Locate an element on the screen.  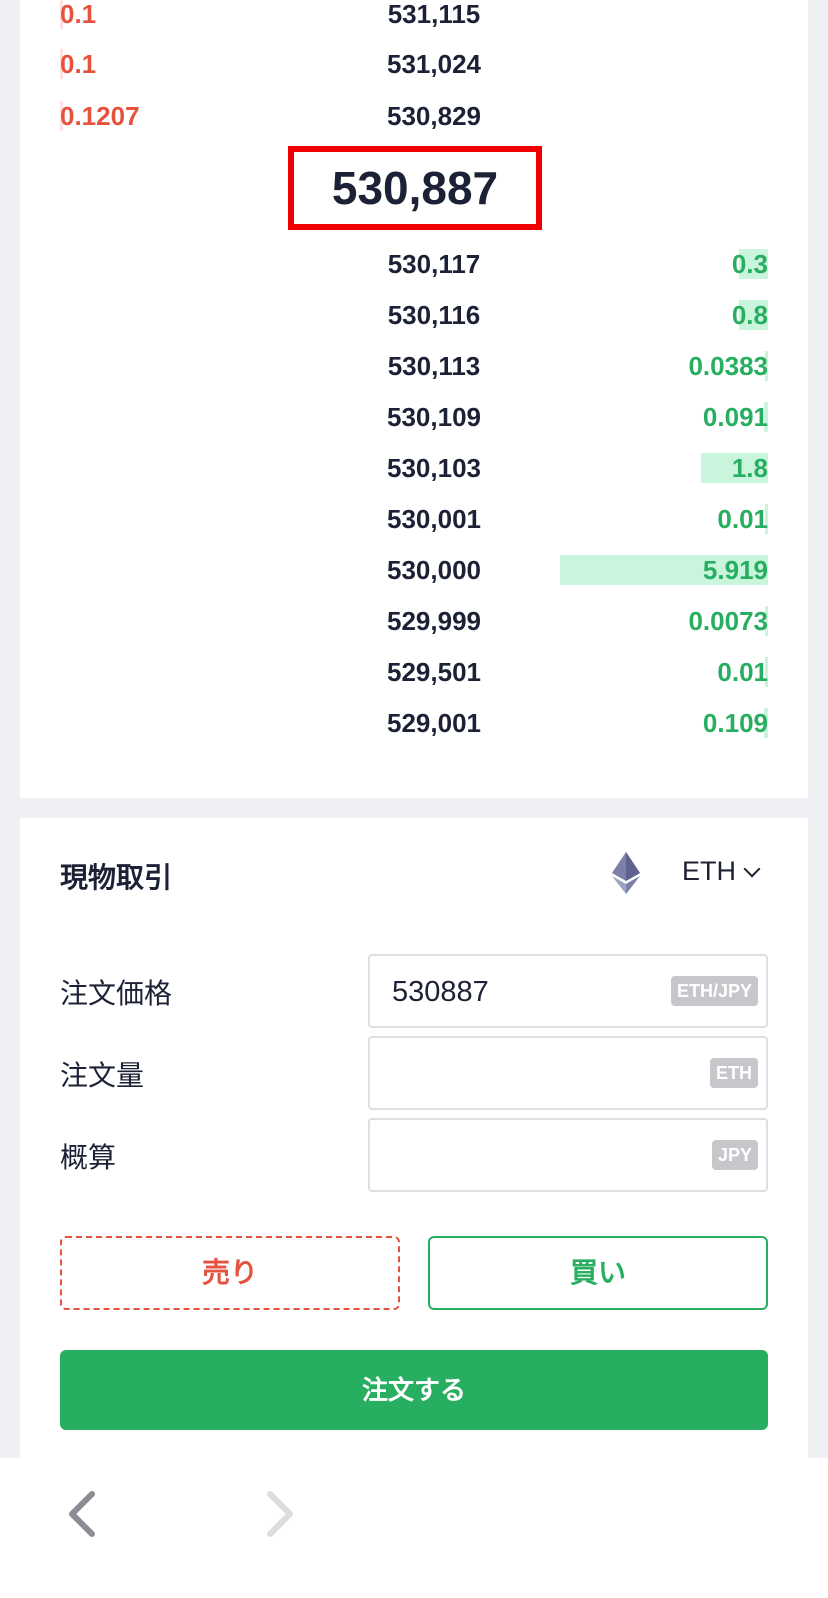
bid-row: 529,501 0.01 is located at coordinates (414, 672).